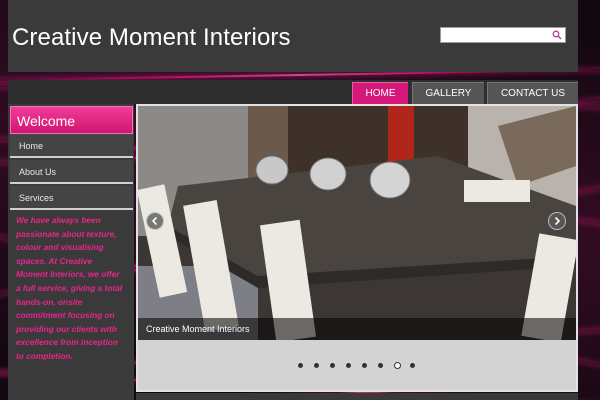  I want to click on nav-home: HOME, so click(380, 93).